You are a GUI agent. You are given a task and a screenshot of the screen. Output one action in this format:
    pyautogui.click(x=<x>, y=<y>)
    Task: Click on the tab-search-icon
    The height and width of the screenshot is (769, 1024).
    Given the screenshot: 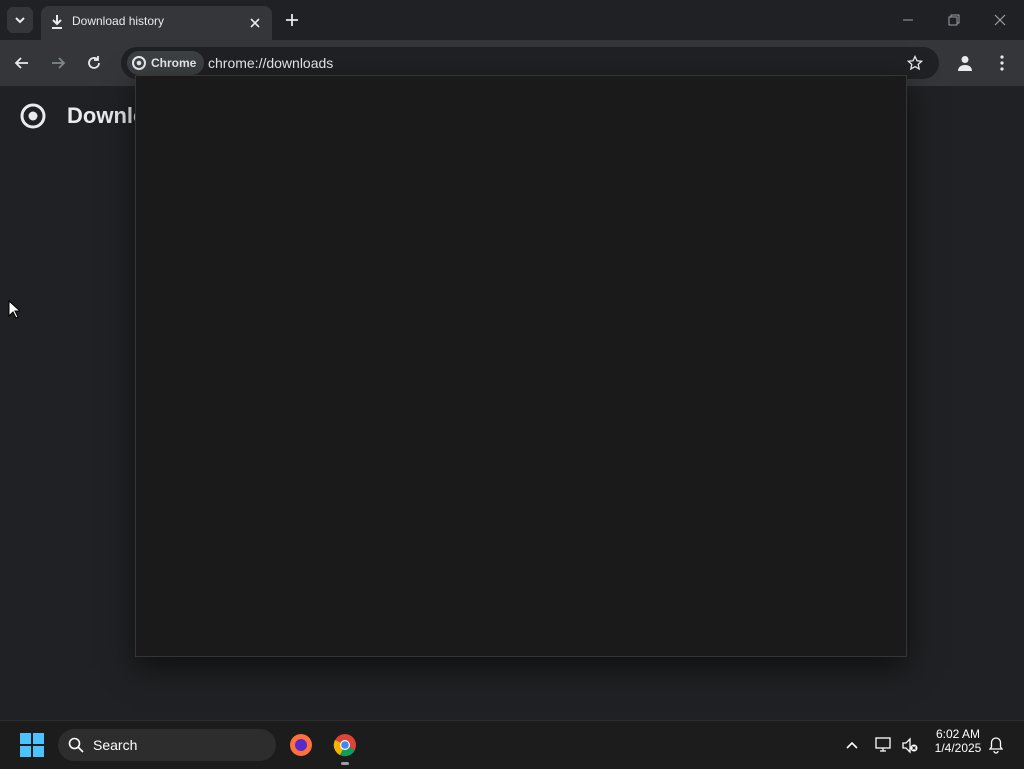 What is the action you would take?
    pyautogui.click(x=20, y=20)
    